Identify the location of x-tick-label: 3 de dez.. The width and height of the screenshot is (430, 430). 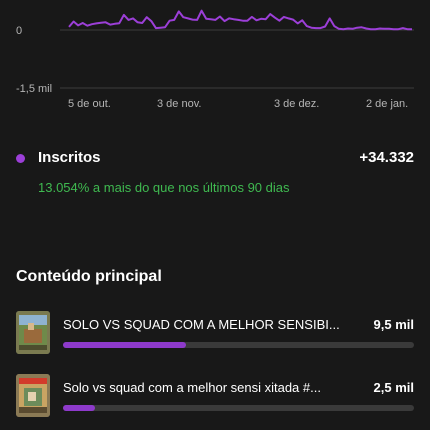
(296, 104).